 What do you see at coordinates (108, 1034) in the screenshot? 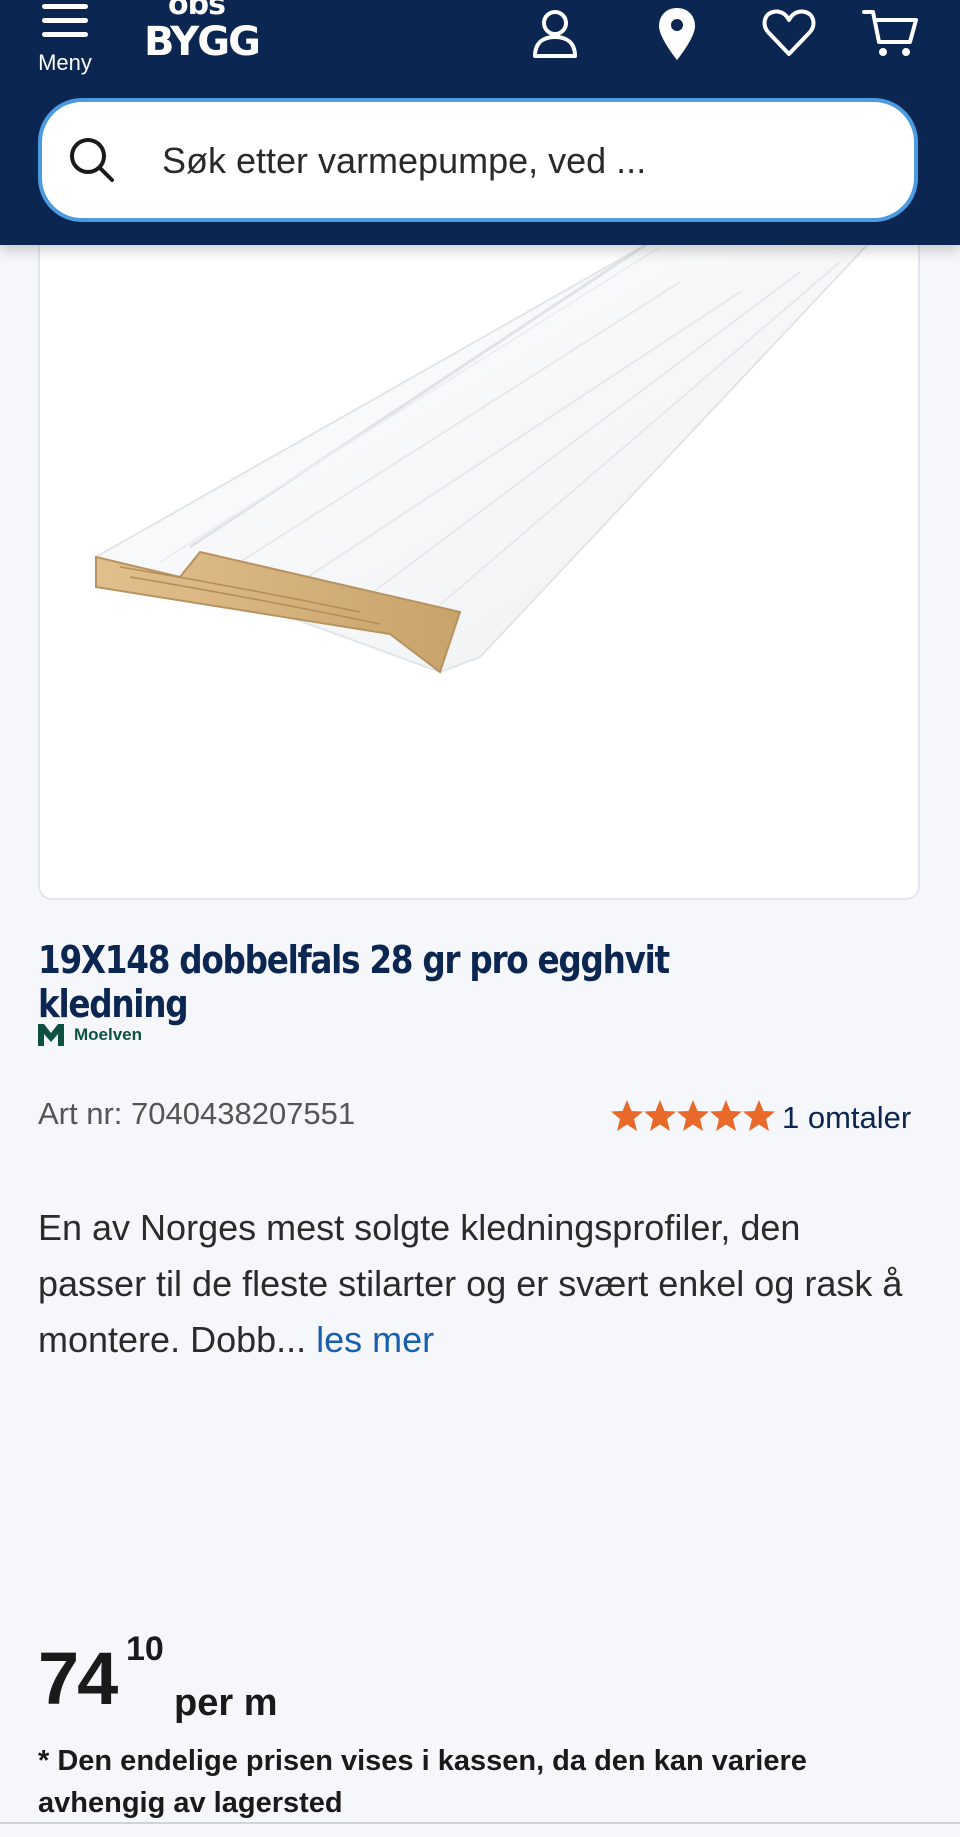
I see `brand-name: Moelven` at bounding box center [108, 1034].